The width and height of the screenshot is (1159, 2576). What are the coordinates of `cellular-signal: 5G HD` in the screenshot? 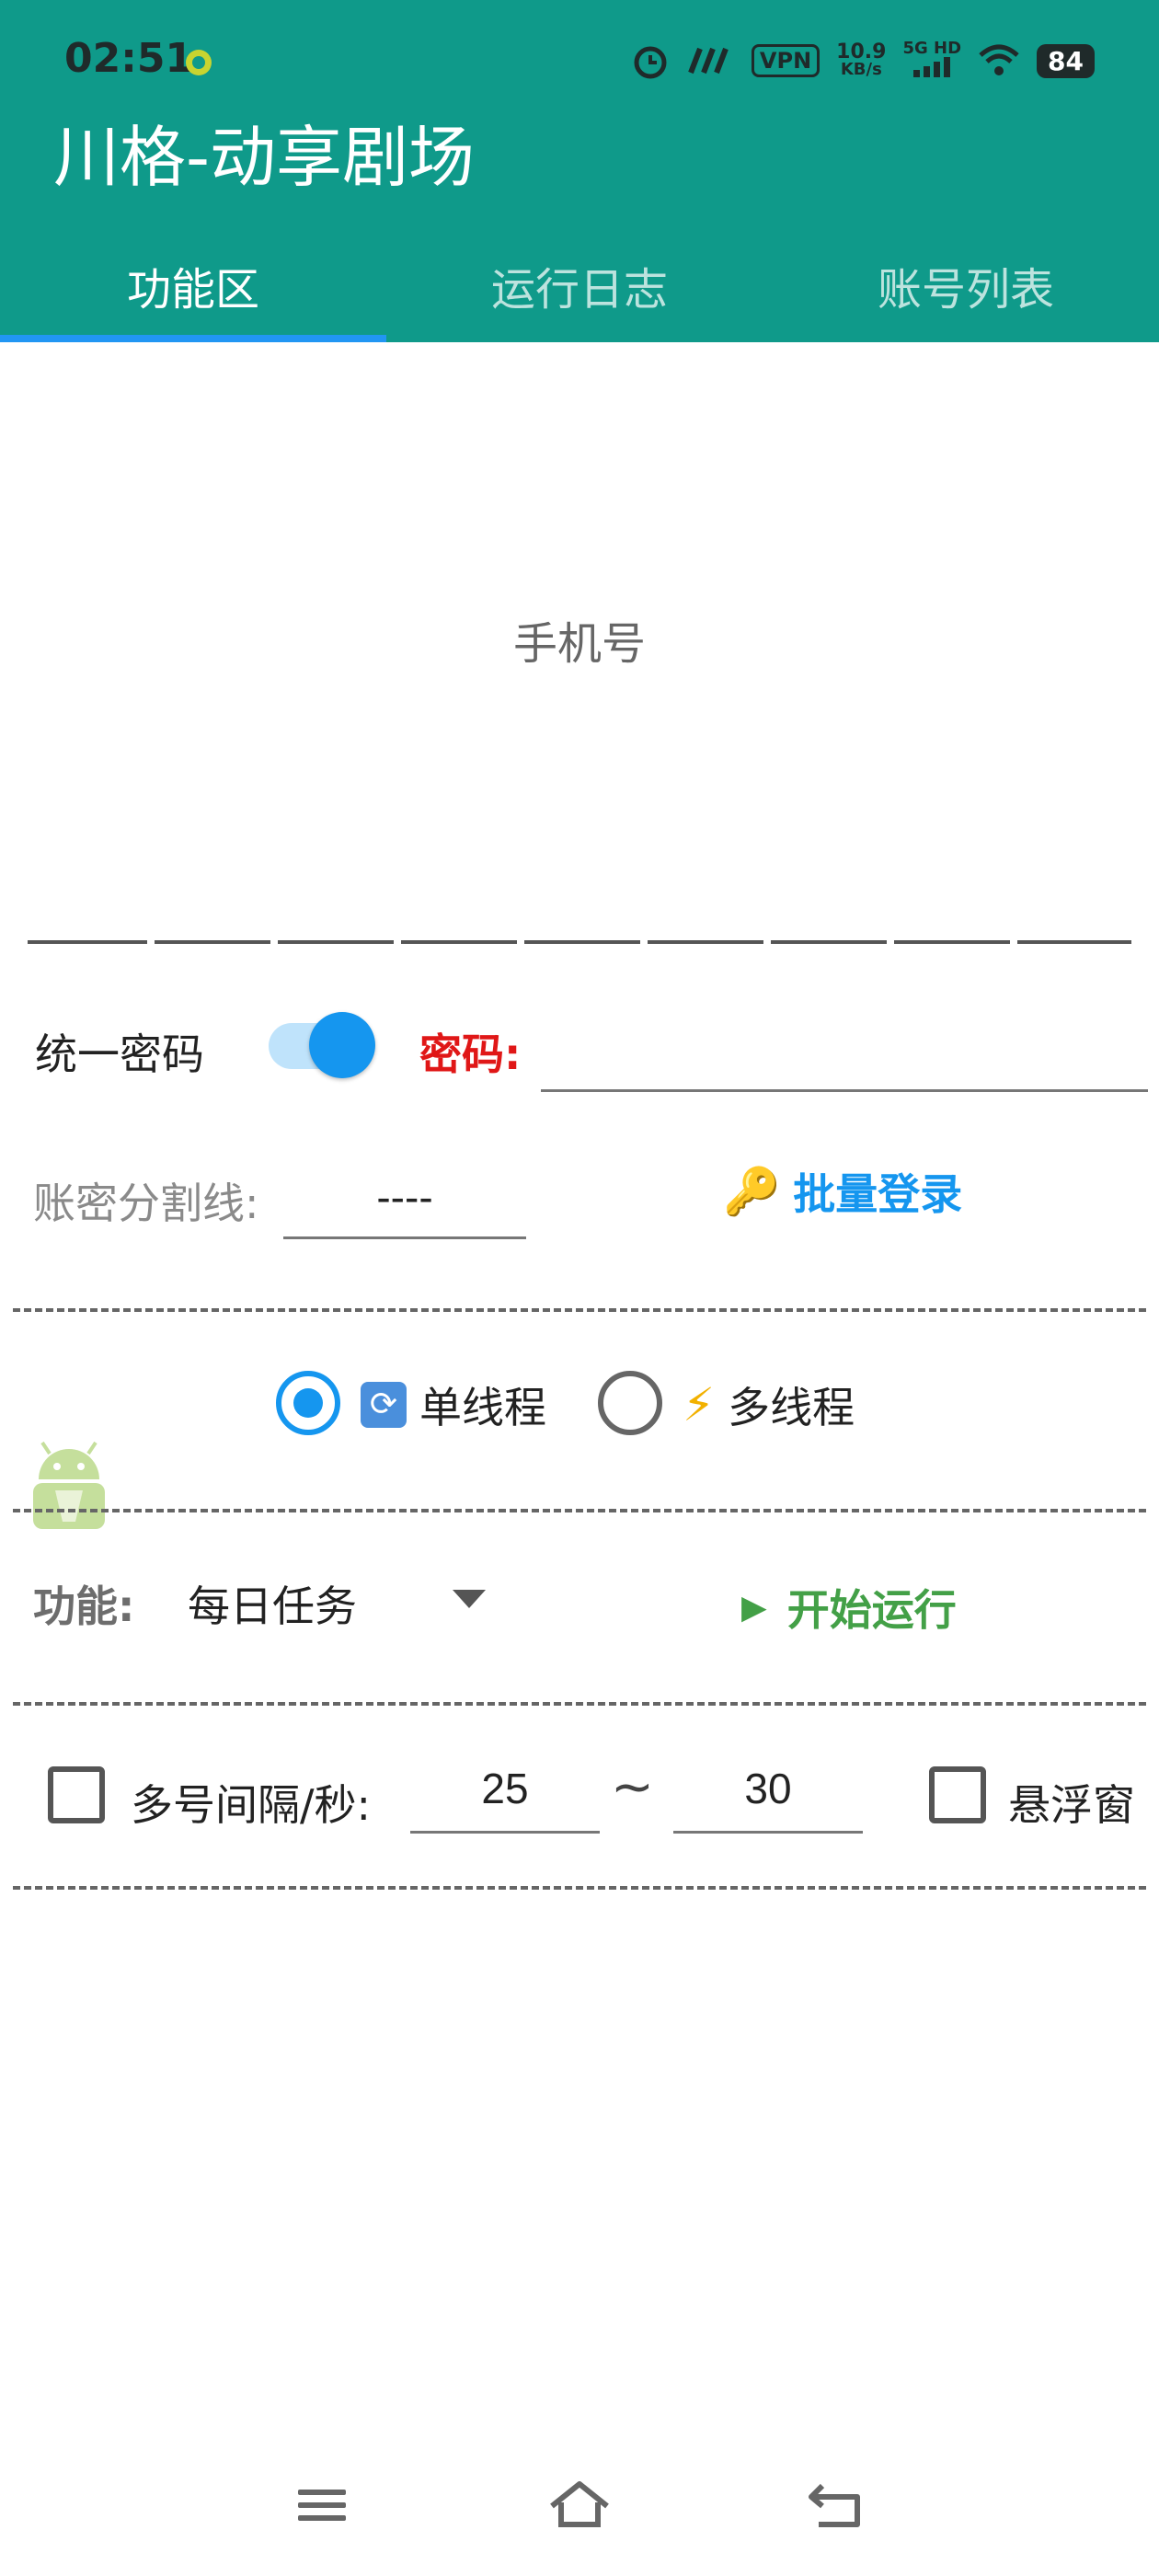 It's located at (931, 60).